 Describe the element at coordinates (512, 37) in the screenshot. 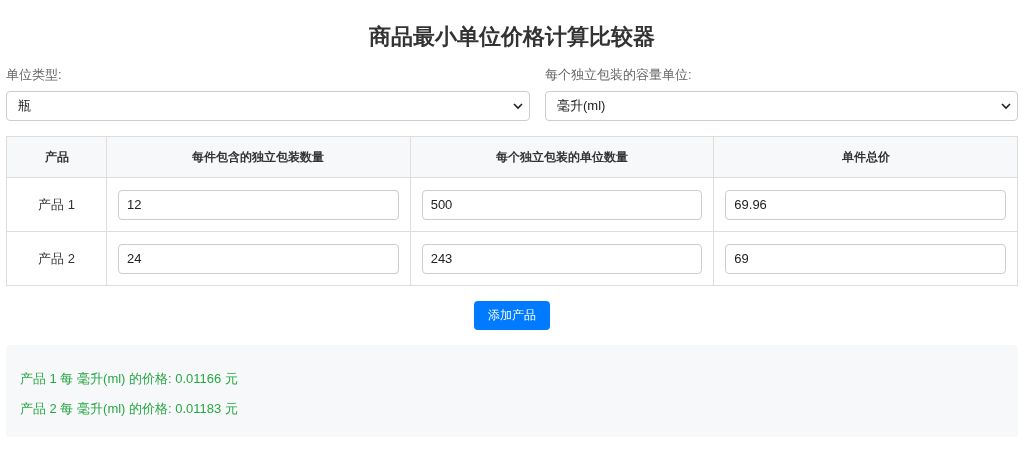

I see `page-title: 商品最小单位价格计算比较器` at that location.